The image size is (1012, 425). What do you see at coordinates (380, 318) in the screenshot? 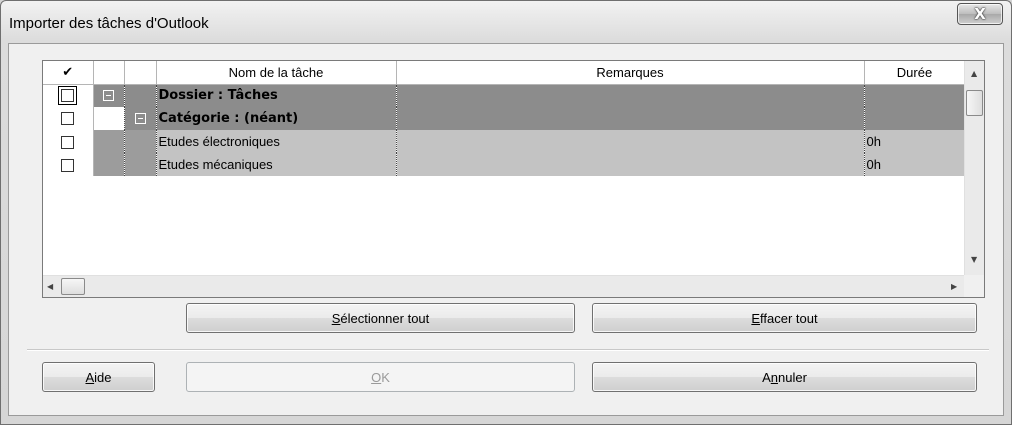
I see `select-all-button: Sélectionner tout` at bounding box center [380, 318].